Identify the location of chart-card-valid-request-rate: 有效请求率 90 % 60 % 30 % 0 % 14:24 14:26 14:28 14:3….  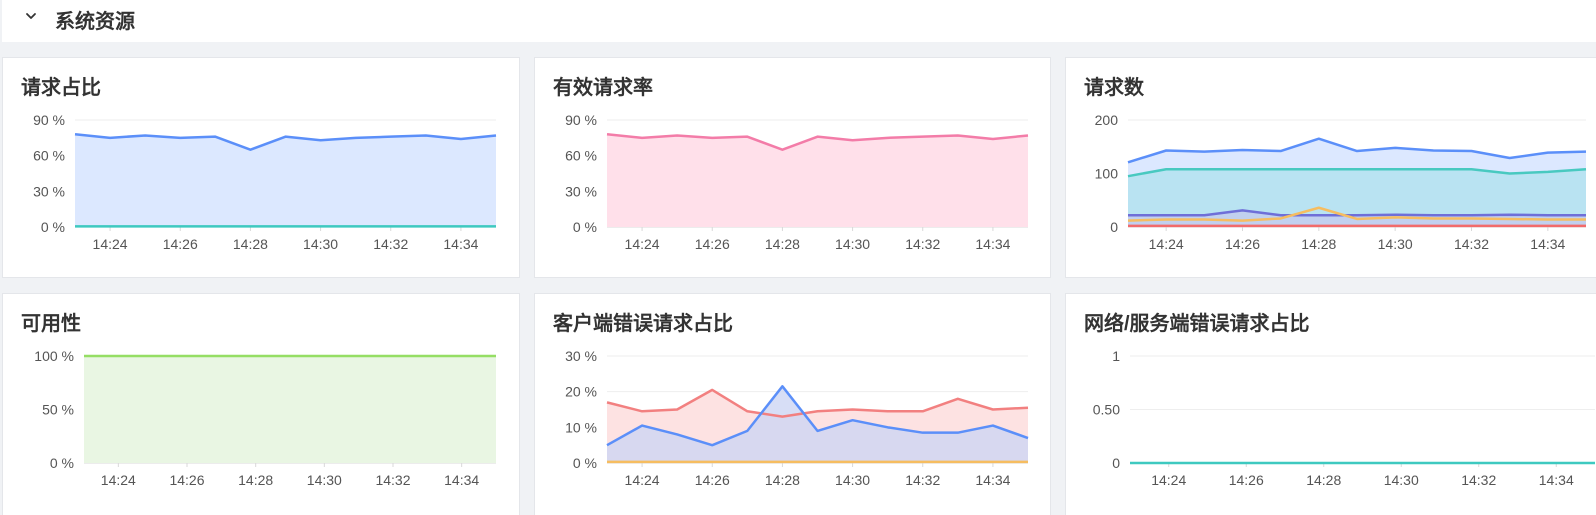
(792, 167).